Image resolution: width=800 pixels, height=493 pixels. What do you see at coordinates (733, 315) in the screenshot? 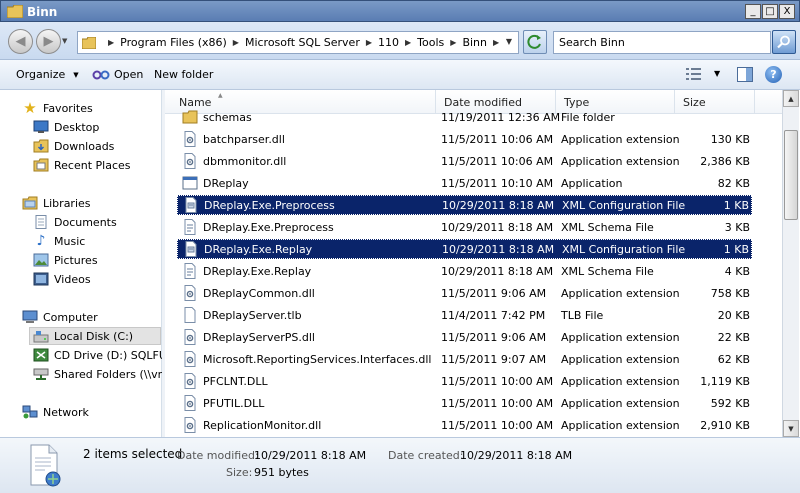
I see `file-size: 20 KB` at bounding box center [733, 315].